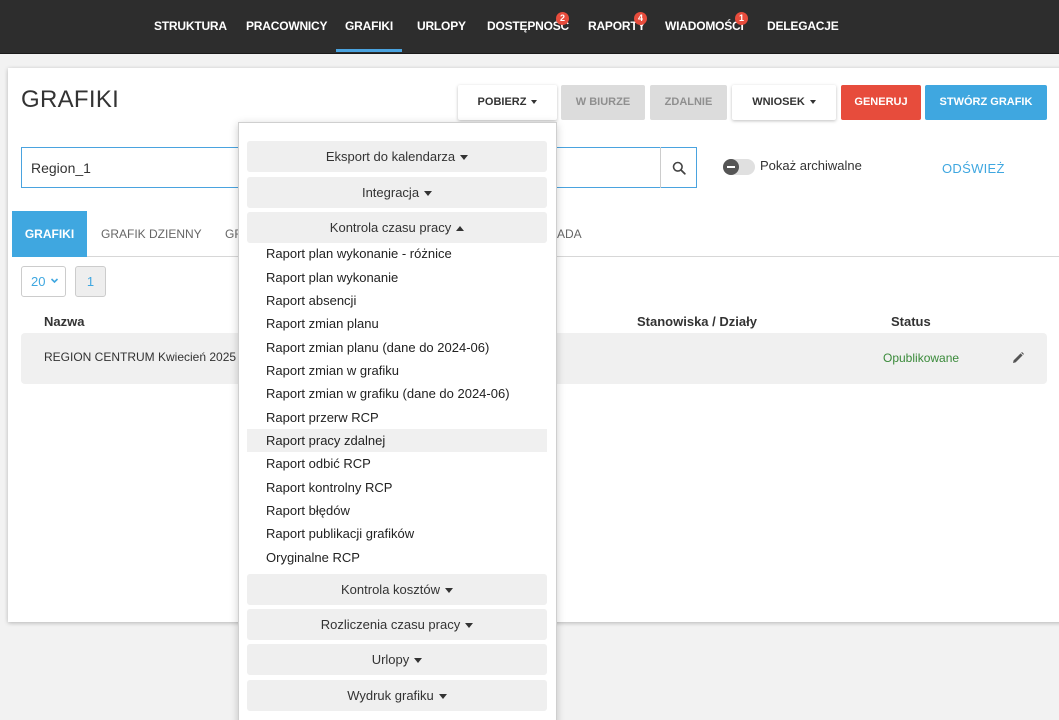  Describe the element at coordinates (70, 99) in the screenshot. I see `page-title: GRAFIKI` at that location.